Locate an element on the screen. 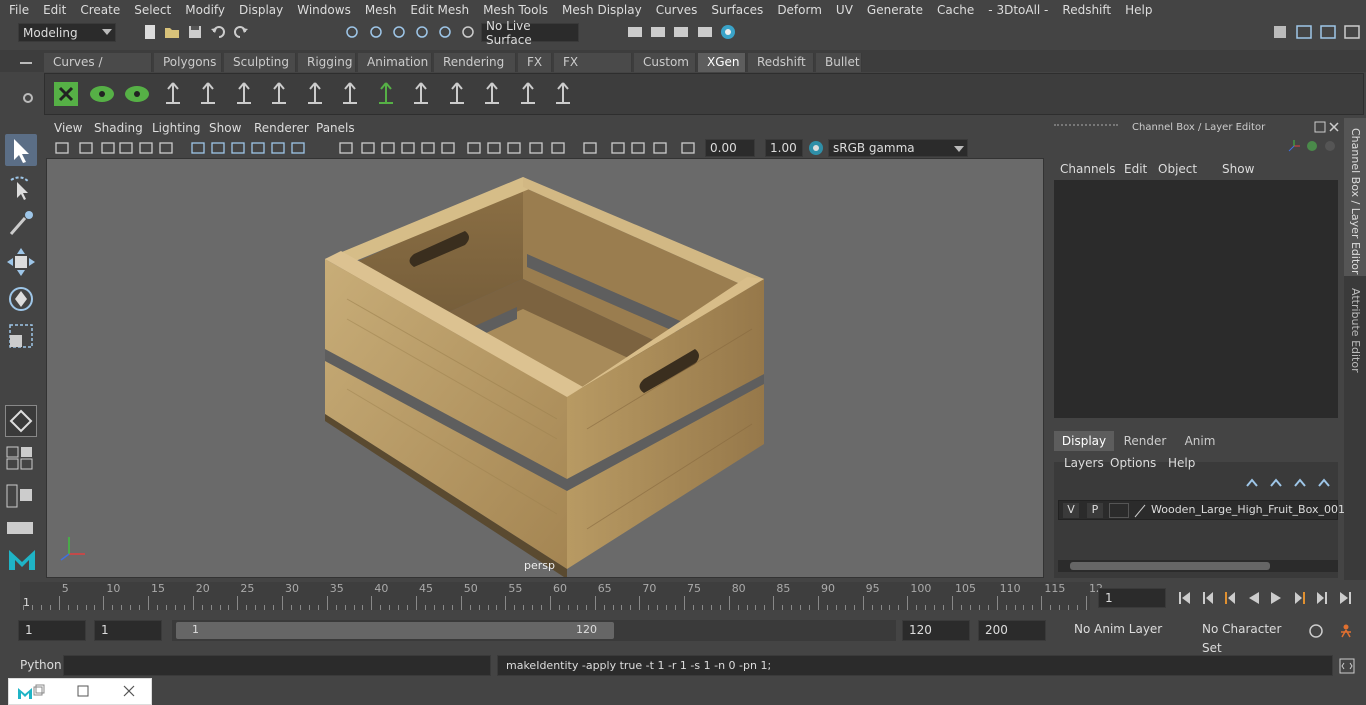  tab-sculpting: Sculpting is located at coordinates (260, 62).